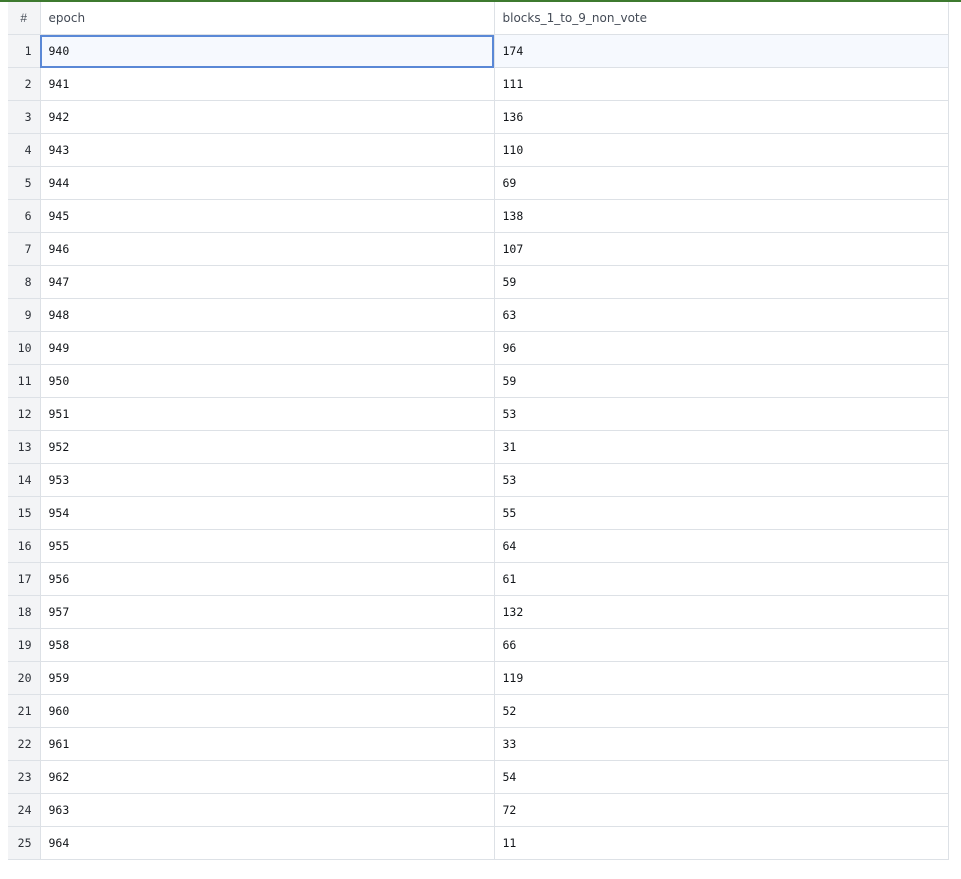  Describe the element at coordinates (721, 183) in the screenshot. I see `cell-blocks: 69` at that location.